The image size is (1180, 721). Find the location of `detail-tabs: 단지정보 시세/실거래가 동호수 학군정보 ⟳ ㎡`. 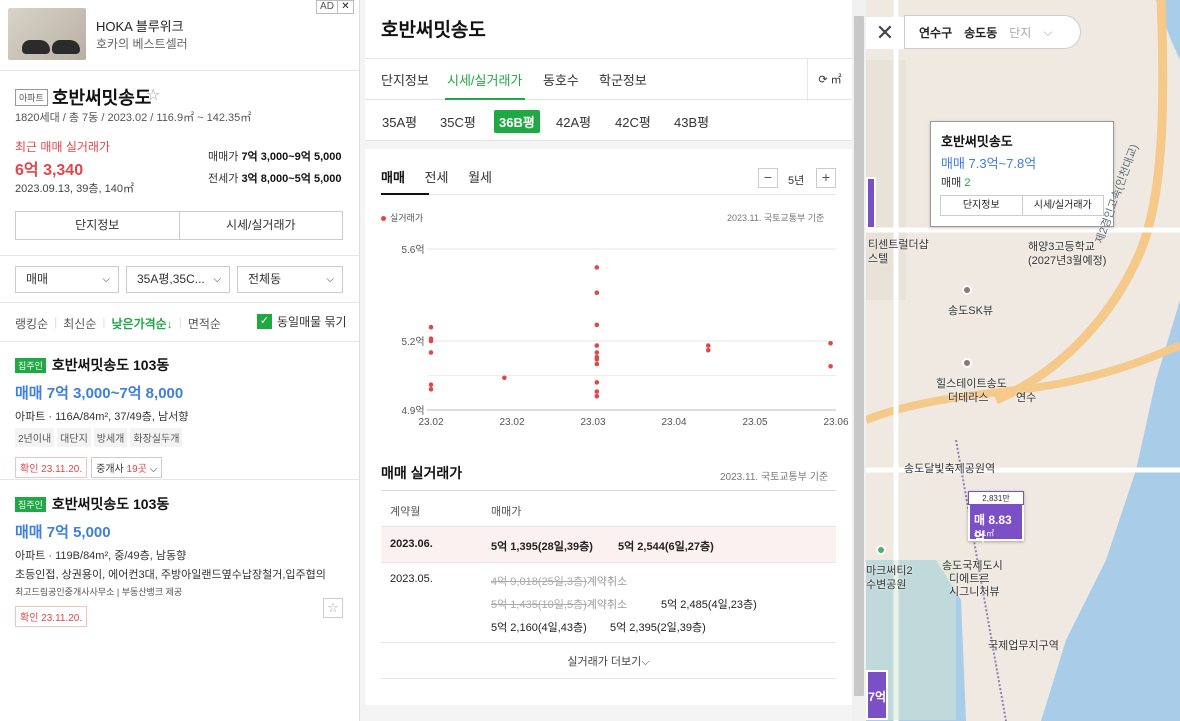

detail-tabs: 단지정보 시세/실거래가 동호수 학군정보 ⟳ ㎡ is located at coordinates (608, 79).